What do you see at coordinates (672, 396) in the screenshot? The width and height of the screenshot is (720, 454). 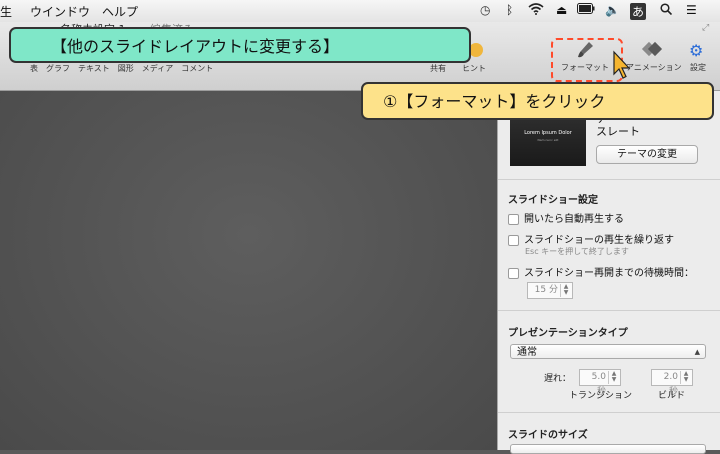 I see `build-label: ビルド` at bounding box center [672, 396].